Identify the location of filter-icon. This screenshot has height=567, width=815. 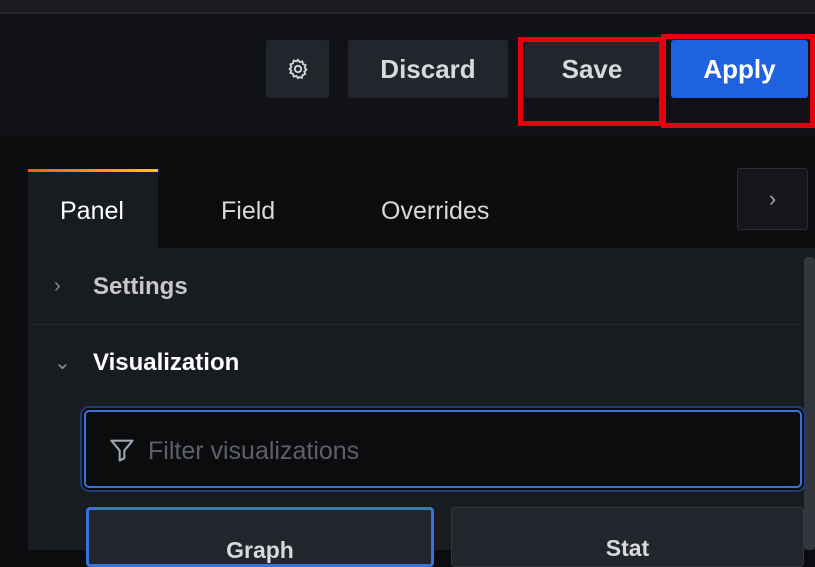
(122, 450).